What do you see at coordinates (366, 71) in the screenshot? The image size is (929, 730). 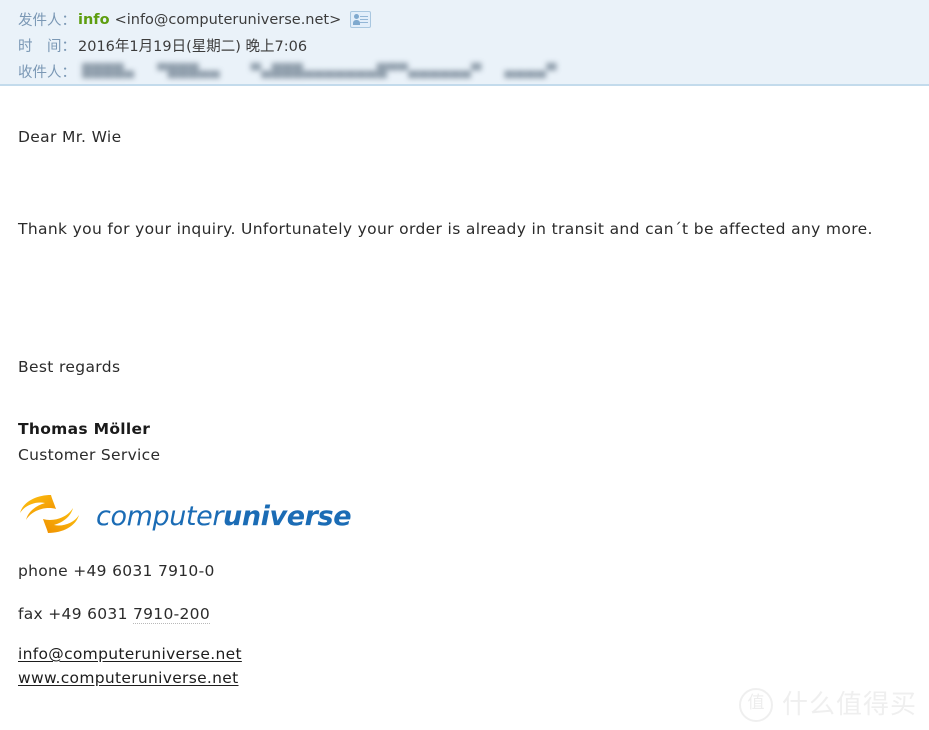 I see `recipient-token: ▀▄███▄▄▄▄▄▄▄█▀▀▄▄▄▄▄▄▀` at bounding box center [366, 71].